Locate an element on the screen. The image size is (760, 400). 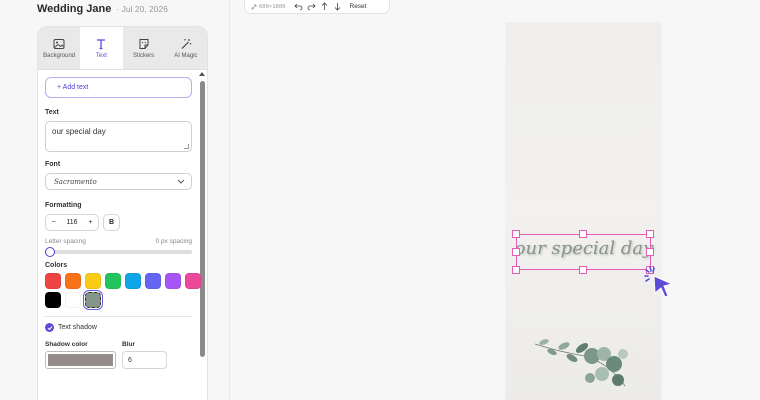
resize-handle-top-right is located at coordinates (650, 234).